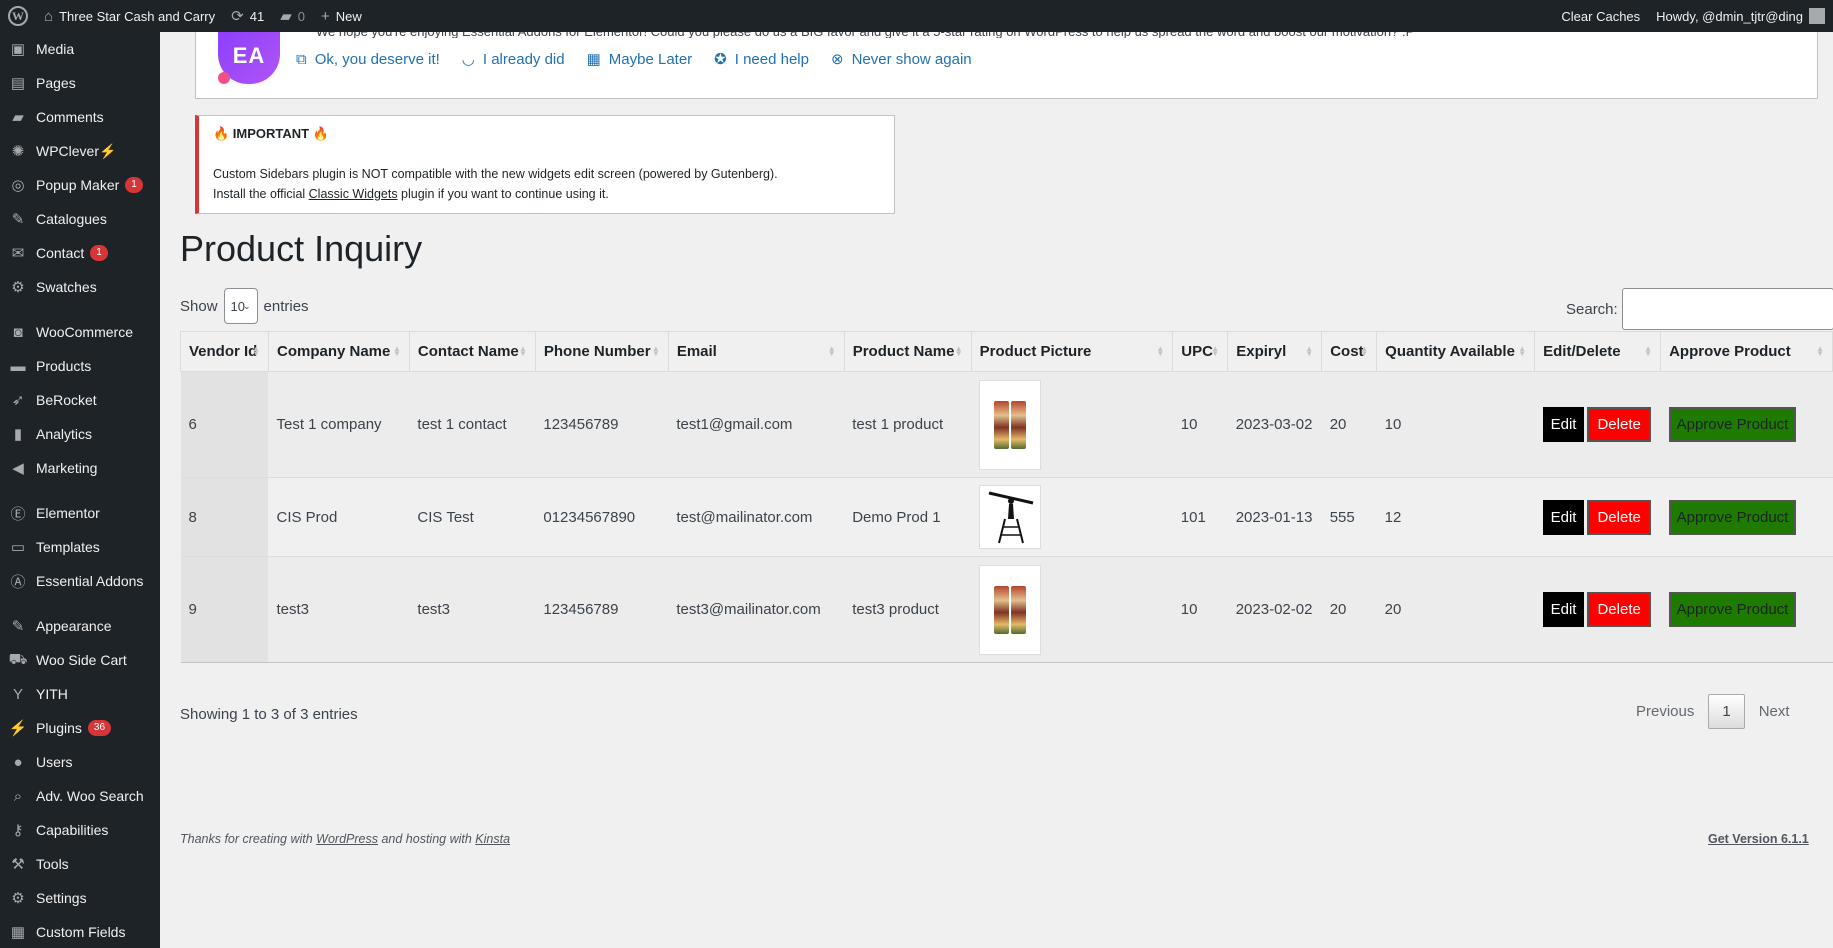  What do you see at coordinates (80, 830) in the screenshot?
I see `sidebar-item-capabilities: ⚷ Capabilities` at bounding box center [80, 830].